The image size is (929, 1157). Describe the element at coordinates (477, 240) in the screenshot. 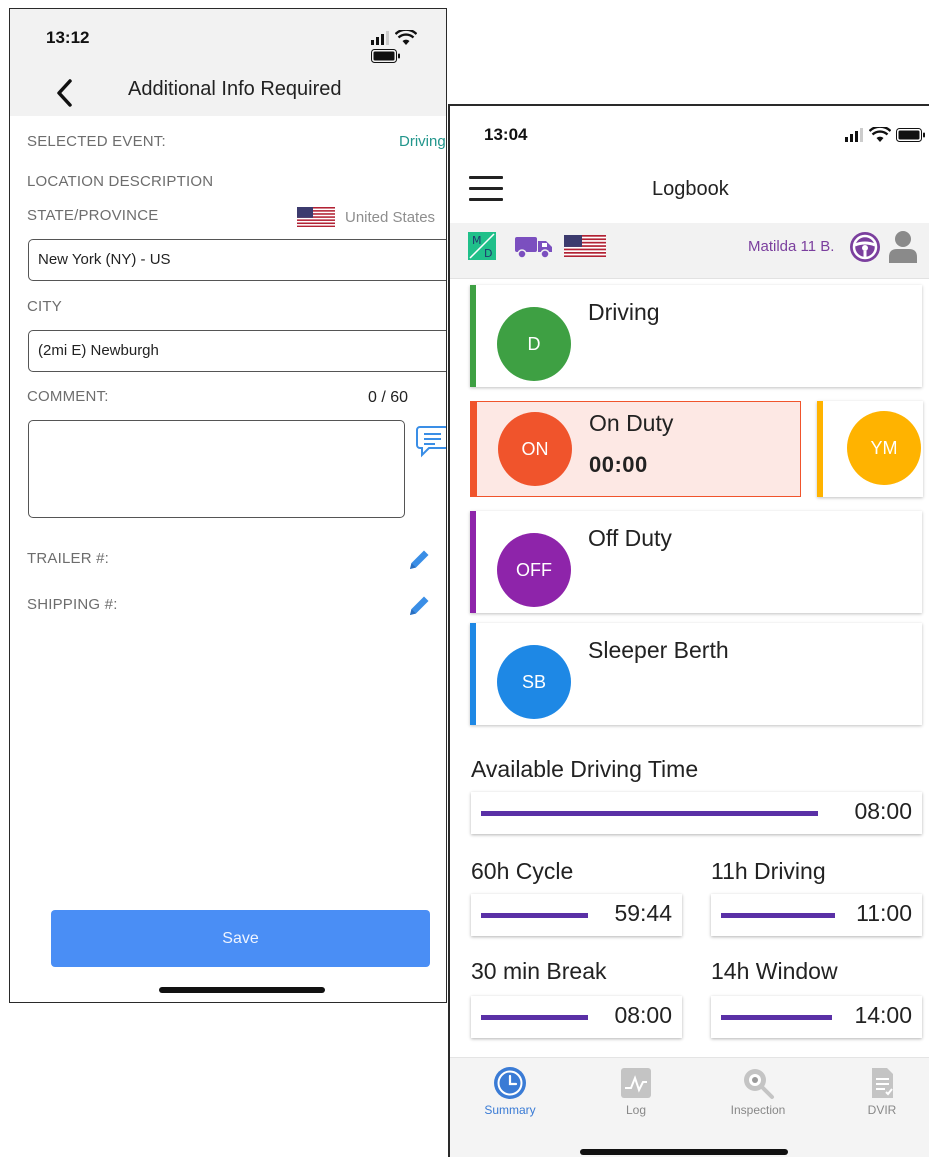

I see `md-badge-top: M` at that location.